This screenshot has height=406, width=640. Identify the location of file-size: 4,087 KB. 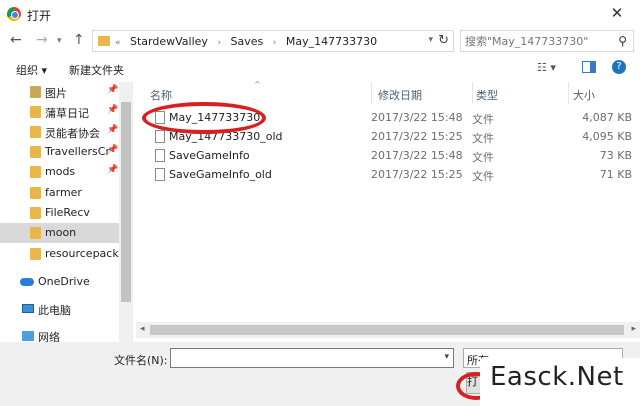
(607, 117).